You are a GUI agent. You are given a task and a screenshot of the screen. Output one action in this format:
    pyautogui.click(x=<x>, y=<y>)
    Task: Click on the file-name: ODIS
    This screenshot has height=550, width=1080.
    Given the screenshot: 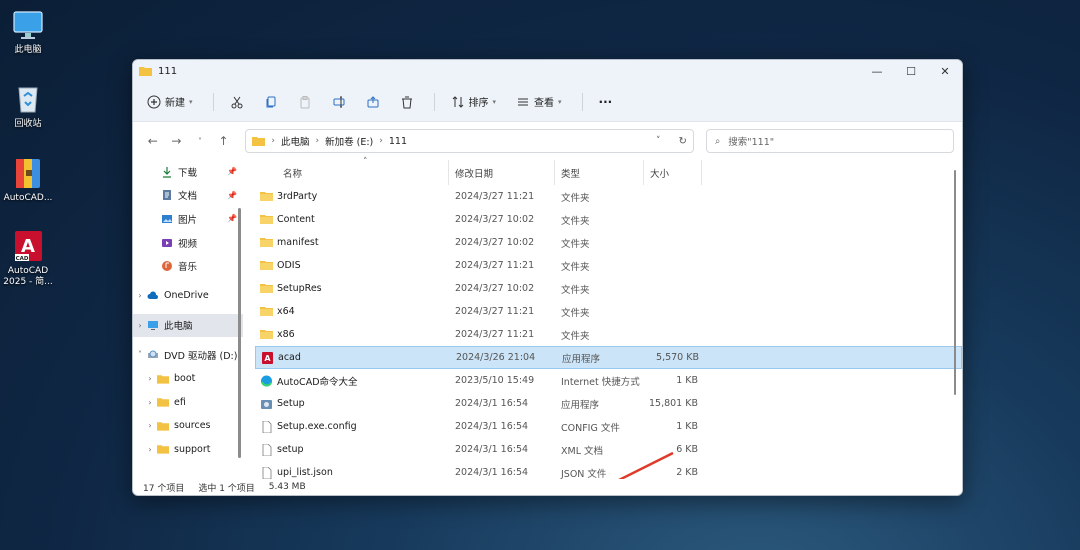 What is the action you would take?
    pyautogui.click(x=289, y=265)
    